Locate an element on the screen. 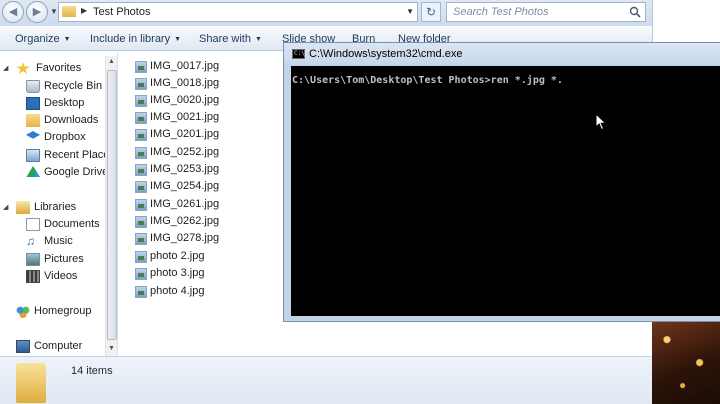 The image size is (720, 404). nav-dropbox: Dropbox is located at coordinates (66, 138).